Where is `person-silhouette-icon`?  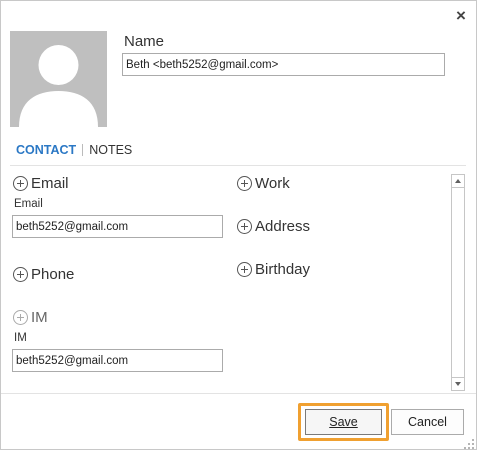 person-silhouette-icon is located at coordinates (58, 79).